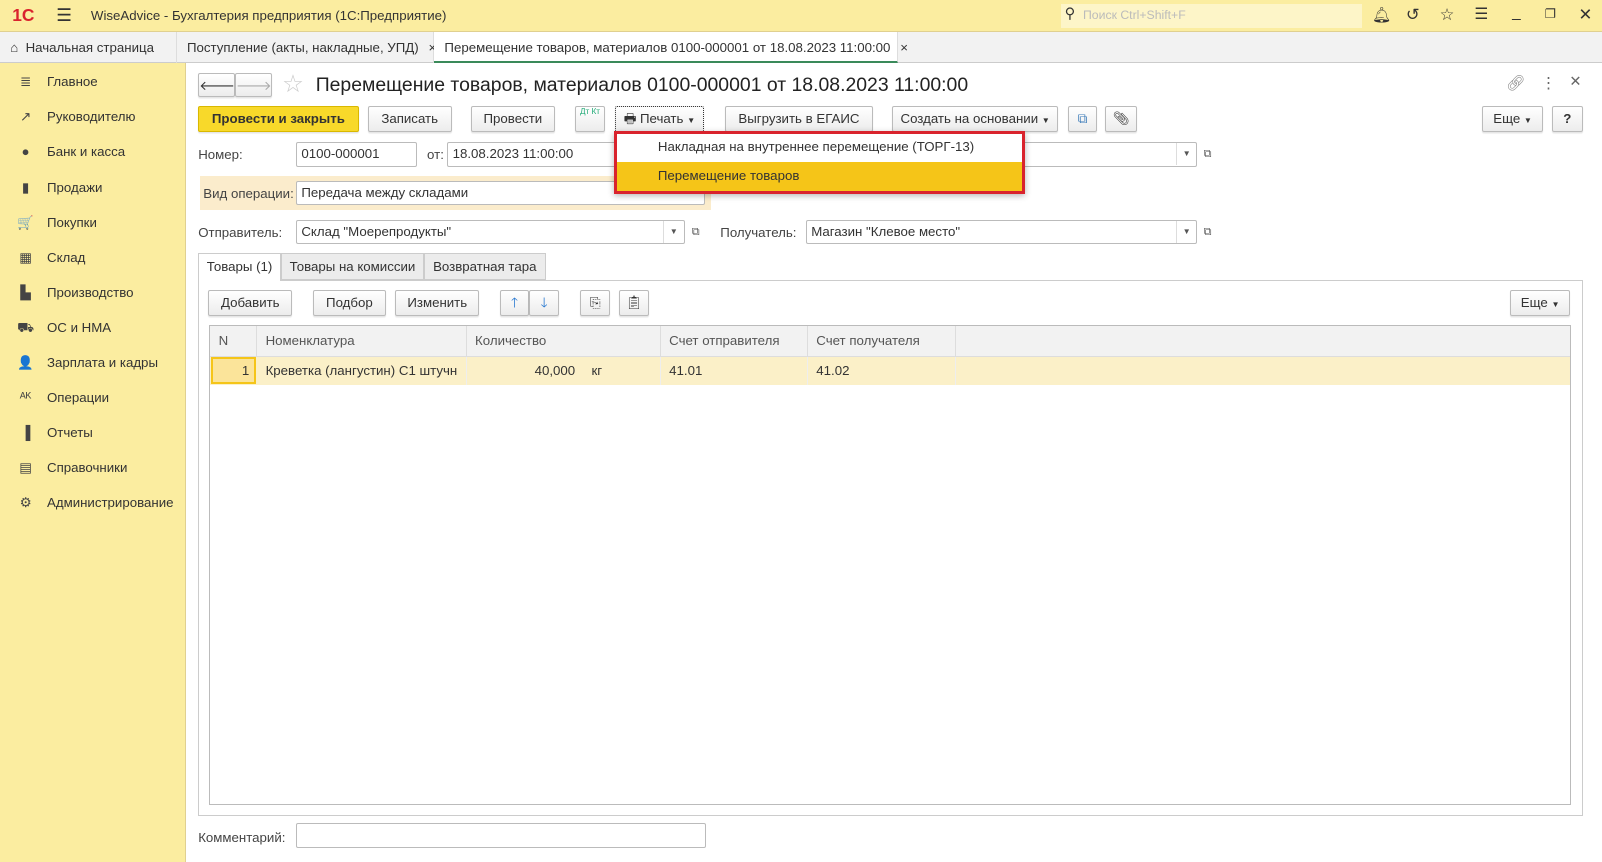  I want to click on dt-kt-button: Дт Кт, so click(590, 119).